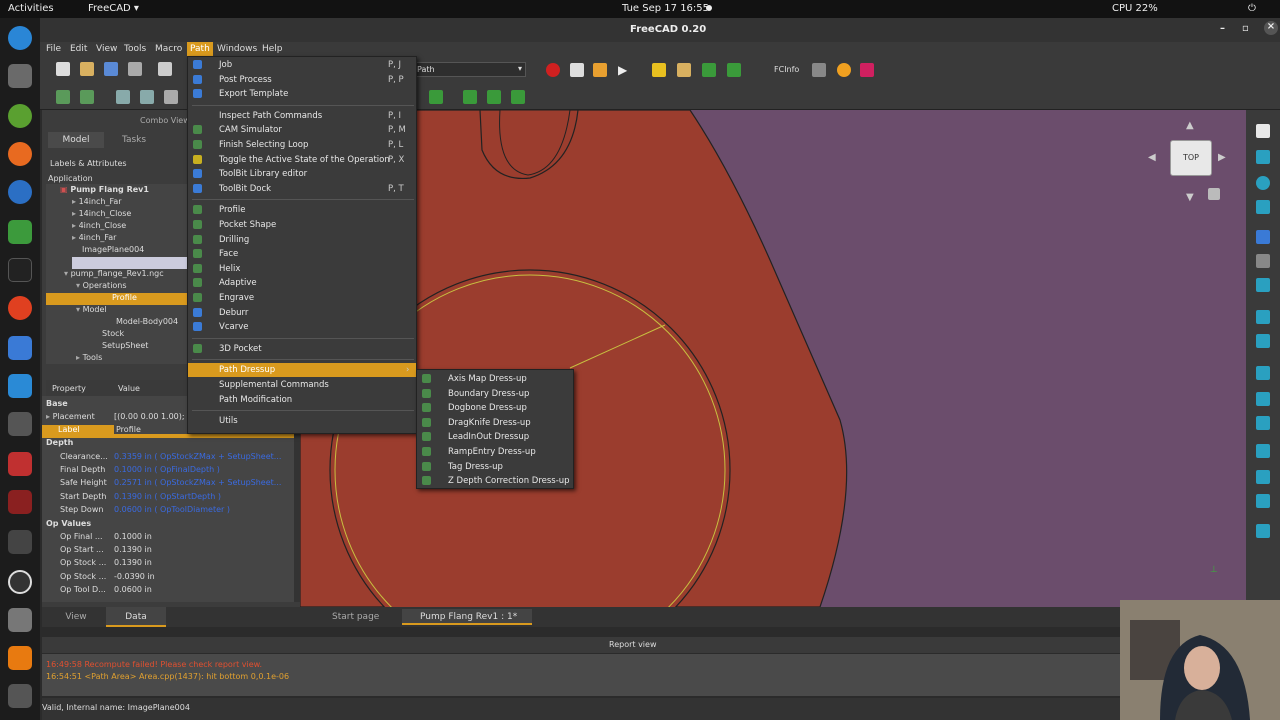 The image size is (1280, 720). What do you see at coordinates (302, 298) in the screenshot?
I see `path-menu-item: Engrave` at bounding box center [302, 298].